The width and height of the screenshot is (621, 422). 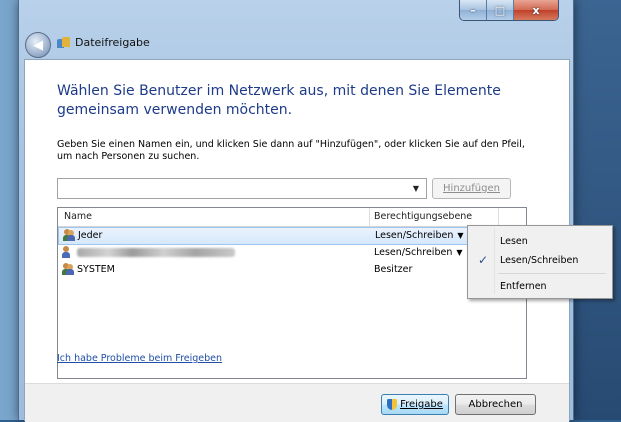 I want to click on desktop-taskbar-edge, so click(x=596, y=210).